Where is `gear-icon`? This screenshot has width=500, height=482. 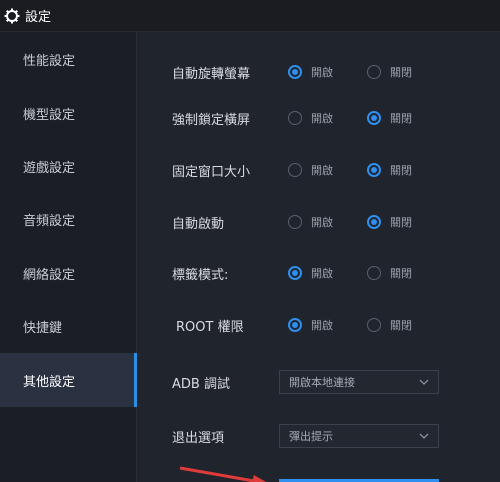 gear-icon is located at coordinates (12, 15).